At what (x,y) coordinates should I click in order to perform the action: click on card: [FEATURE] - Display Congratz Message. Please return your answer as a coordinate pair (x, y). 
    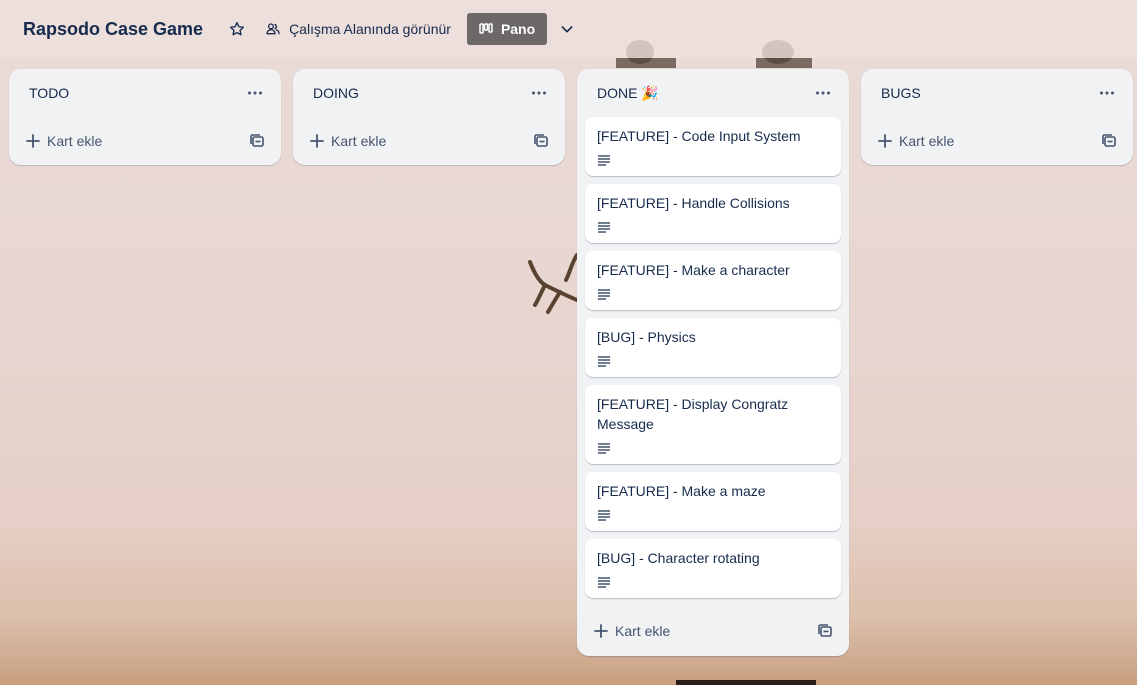
    Looking at the image, I should click on (713, 424).